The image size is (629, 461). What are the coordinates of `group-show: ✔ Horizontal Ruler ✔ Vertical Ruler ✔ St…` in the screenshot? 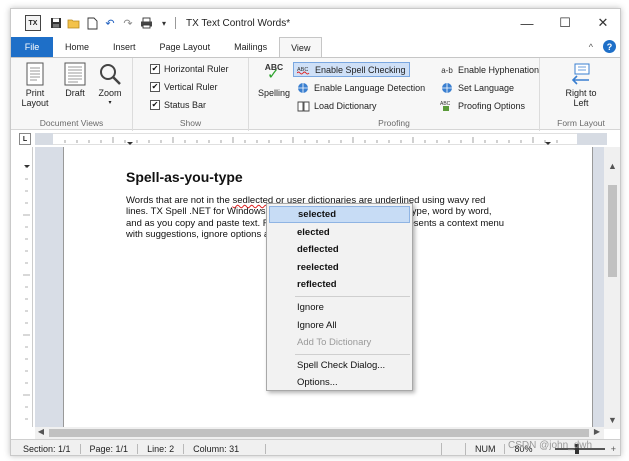 It's located at (191, 94).